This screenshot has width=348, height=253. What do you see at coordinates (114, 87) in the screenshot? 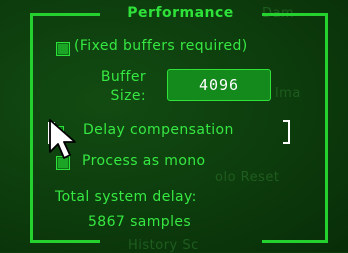
I see `buffer-size-label: Buffer Size:` at bounding box center [114, 87].